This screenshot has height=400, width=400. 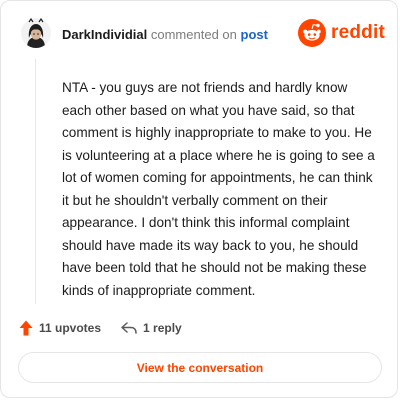 What do you see at coordinates (358, 32) in the screenshot?
I see `brand-wordmark: reddit` at bounding box center [358, 32].